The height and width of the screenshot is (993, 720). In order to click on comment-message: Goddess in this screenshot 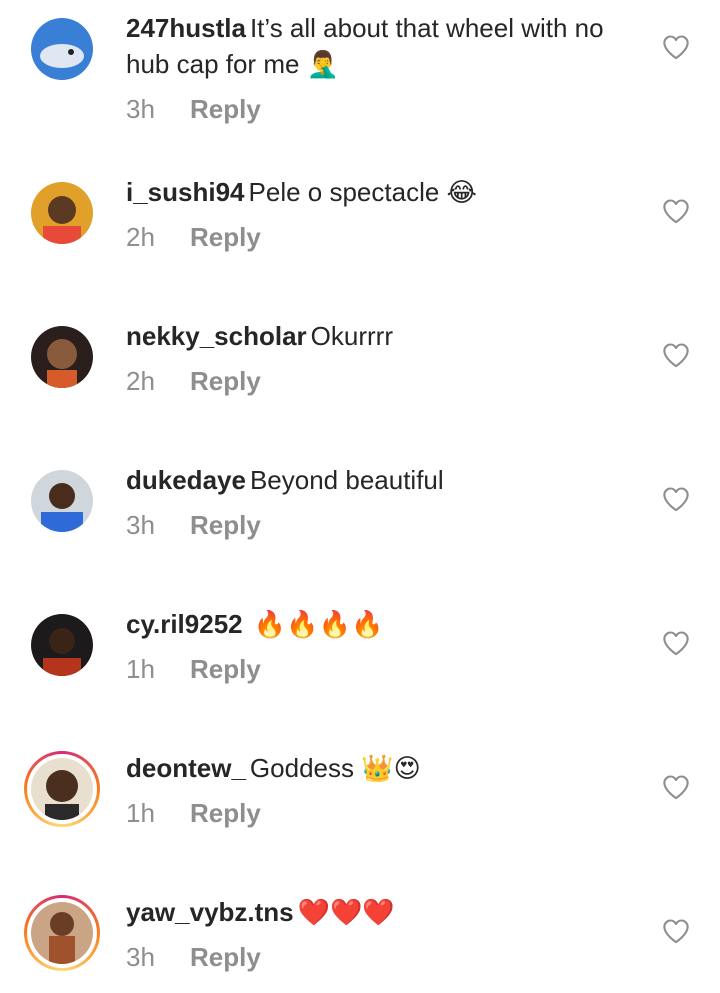, I will do `click(301, 768)`.